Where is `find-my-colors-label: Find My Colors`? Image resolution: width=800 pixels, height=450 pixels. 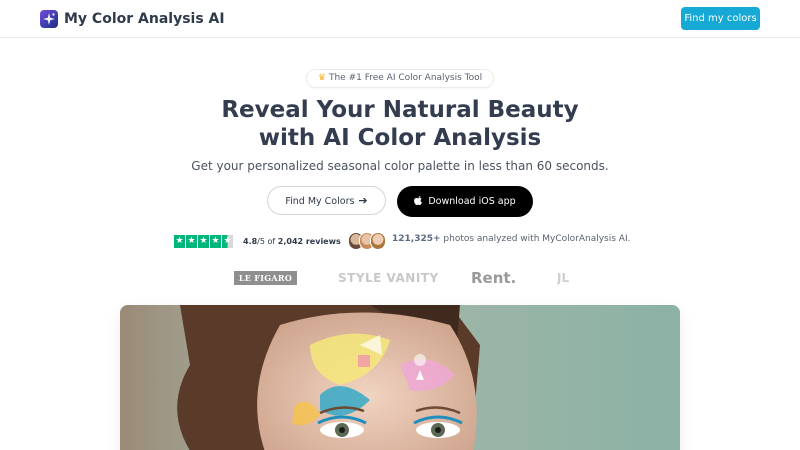 find-my-colors-label: Find My Colors is located at coordinates (320, 201).